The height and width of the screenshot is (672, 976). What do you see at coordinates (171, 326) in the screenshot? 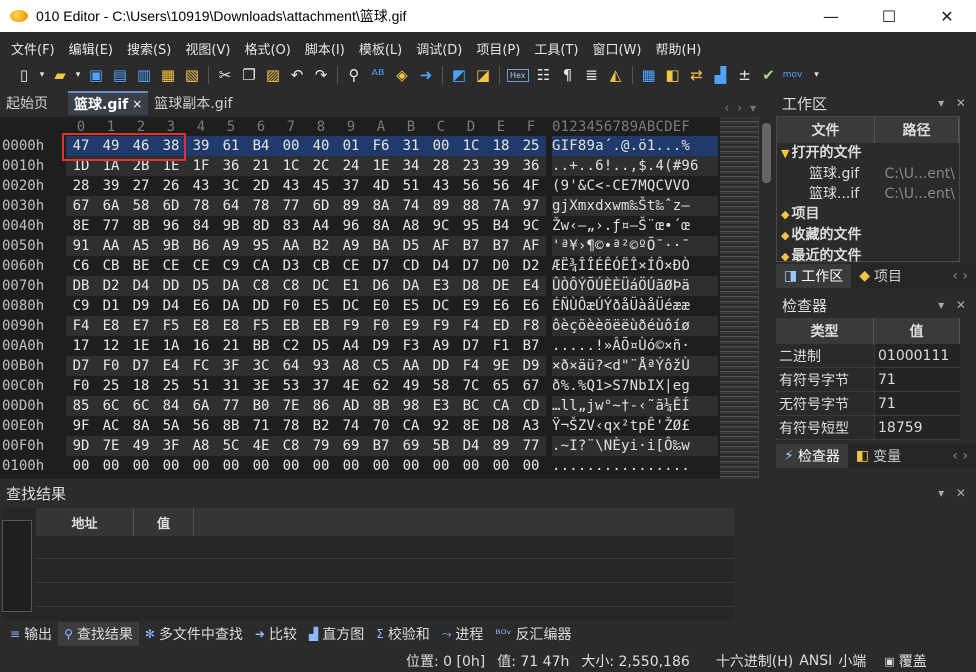
I see `hex-byte: F5` at bounding box center [171, 326].